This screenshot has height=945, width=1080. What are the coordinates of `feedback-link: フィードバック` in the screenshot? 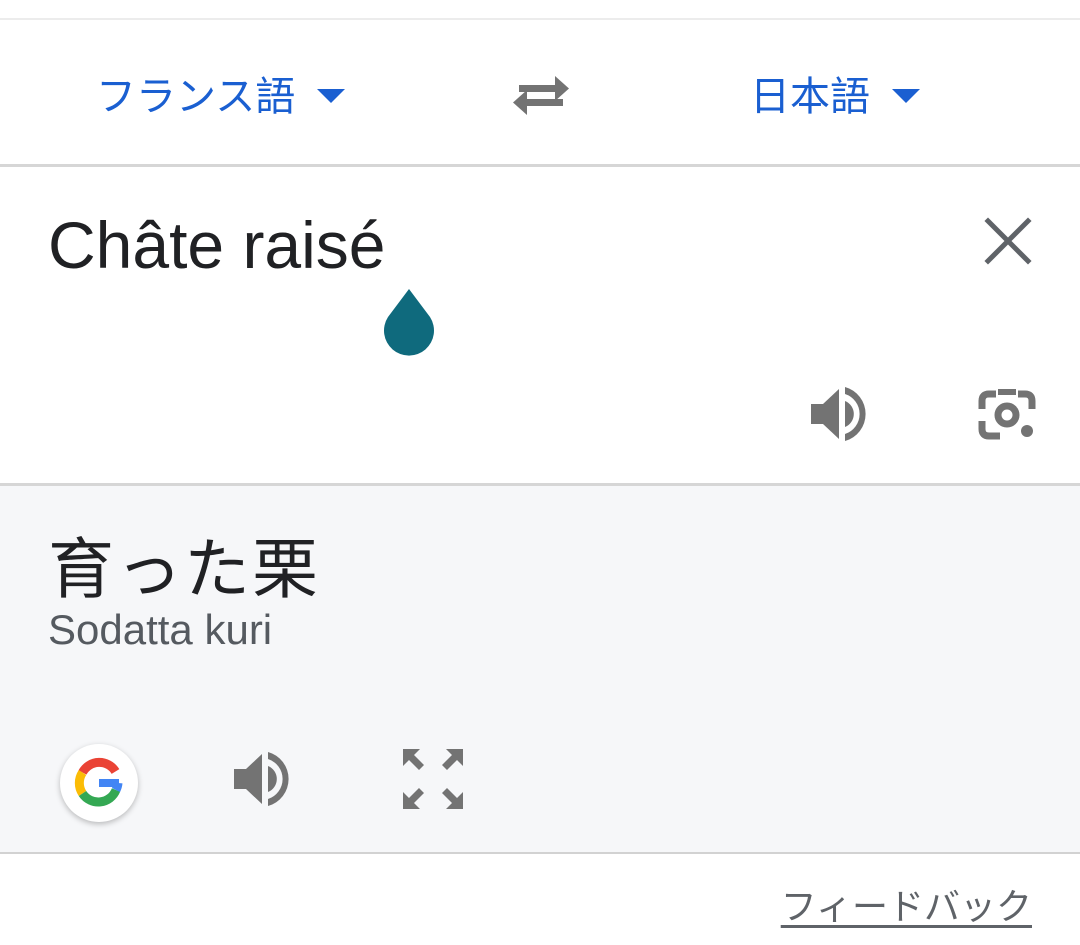 It's located at (906, 904).